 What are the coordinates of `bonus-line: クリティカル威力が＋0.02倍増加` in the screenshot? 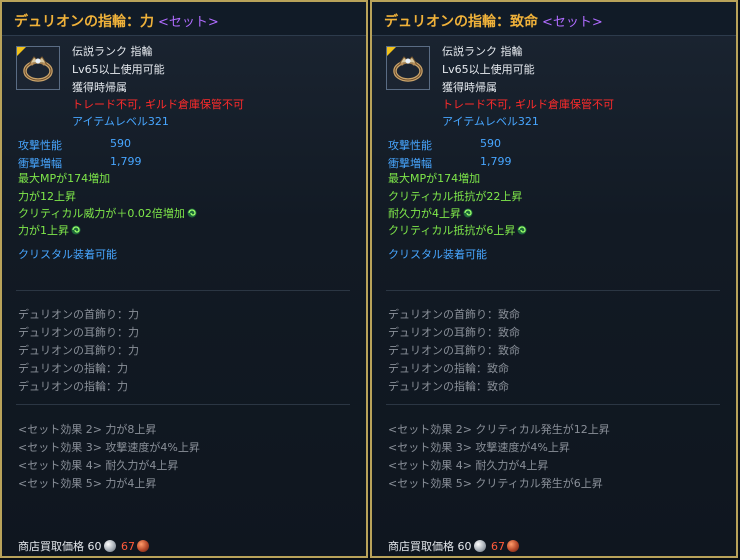 It's located at (107, 214).